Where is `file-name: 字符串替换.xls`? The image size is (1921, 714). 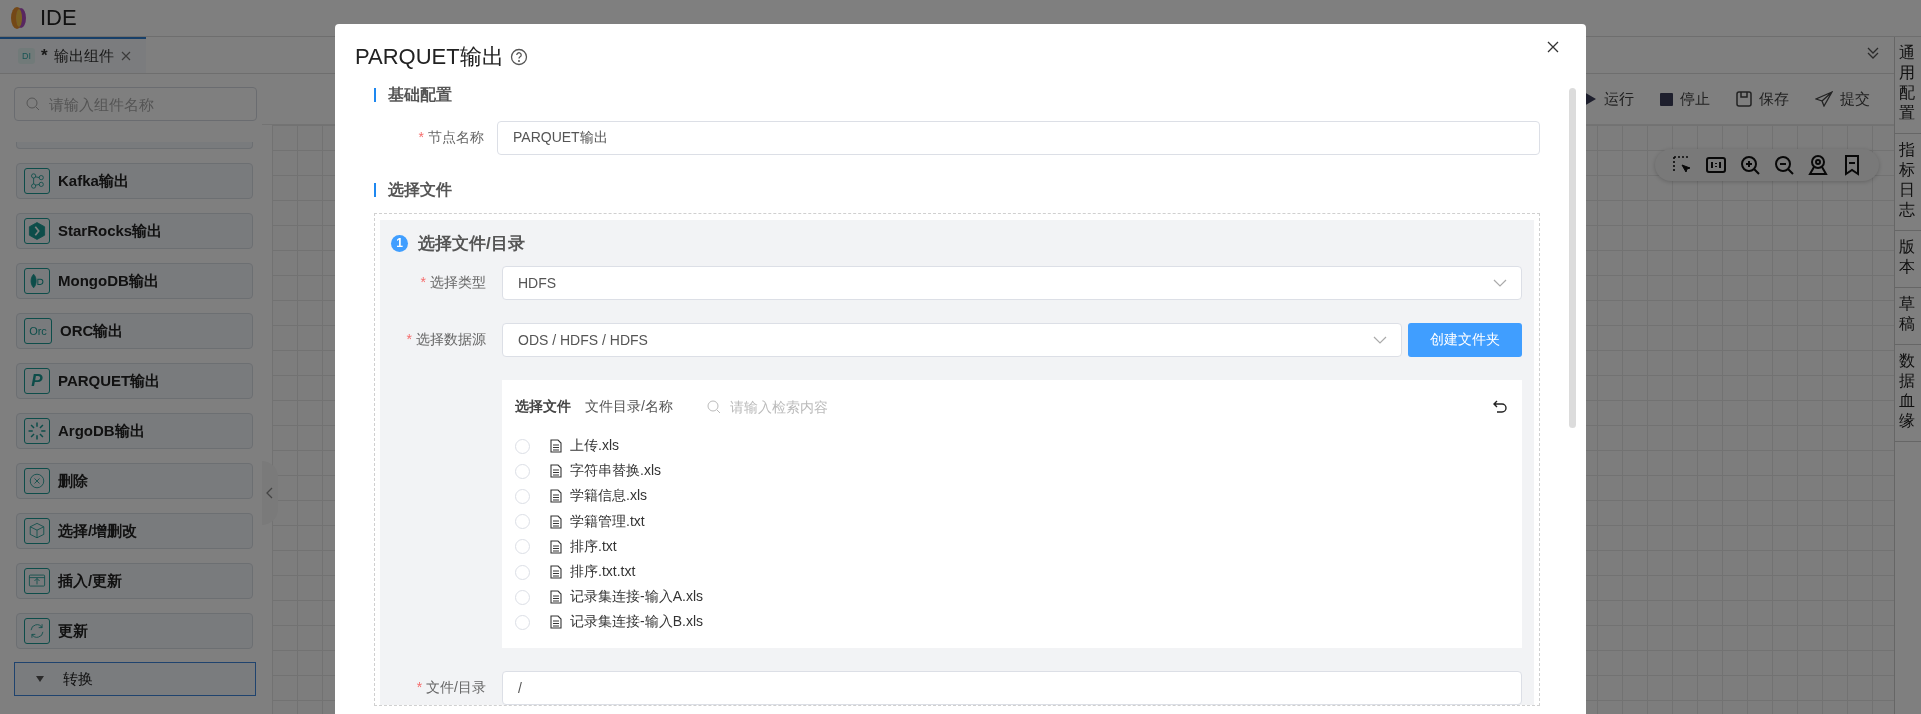 file-name: 字符串替换.xls is located at coordinates (615, 471).